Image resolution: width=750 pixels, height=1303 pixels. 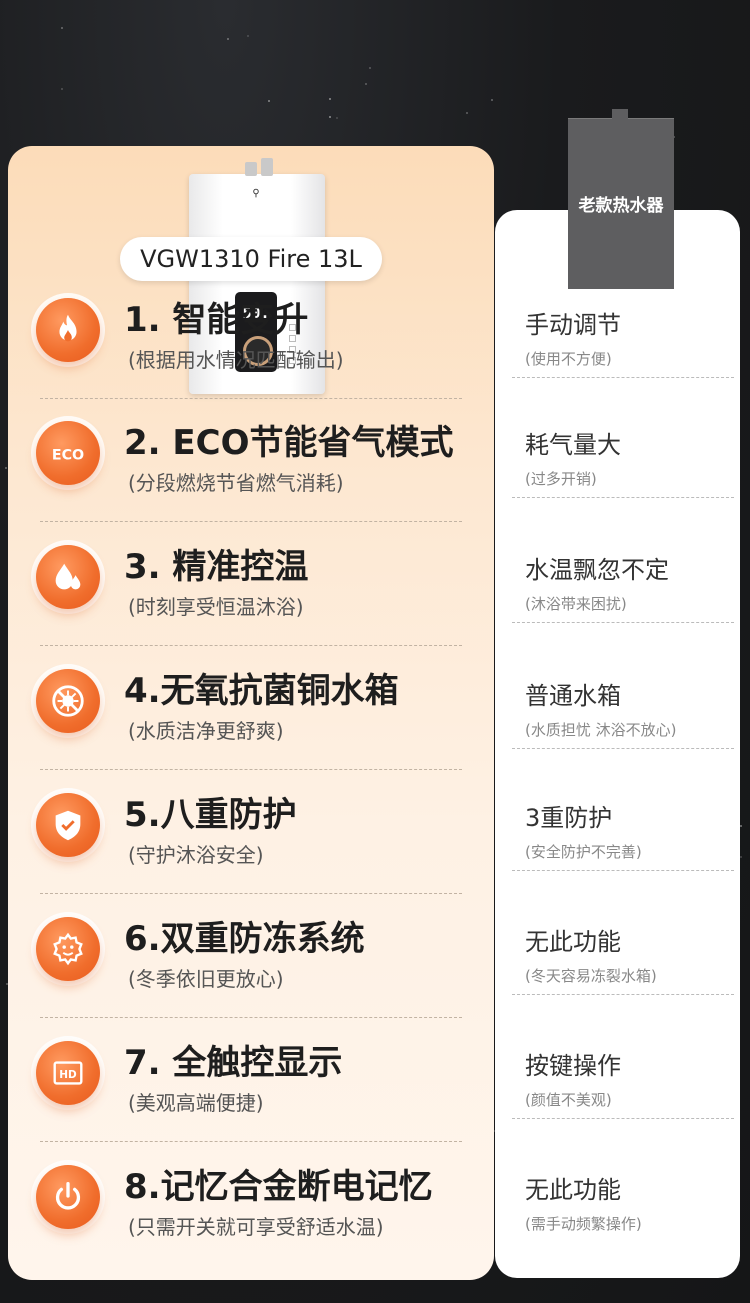 I want to click on feature-title: 1. 智能变升, so click(x=216, y=320).